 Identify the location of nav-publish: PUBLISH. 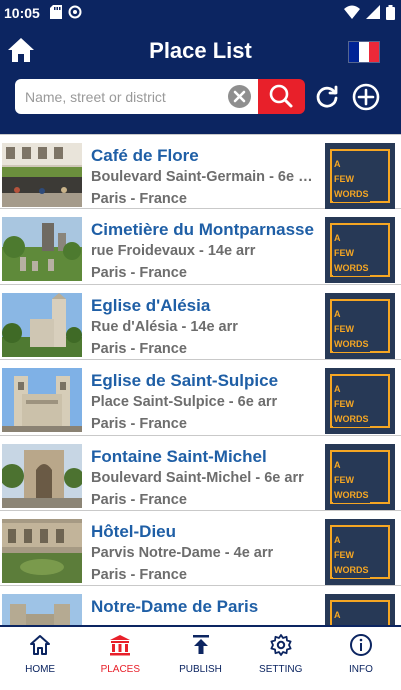
(200, 658).